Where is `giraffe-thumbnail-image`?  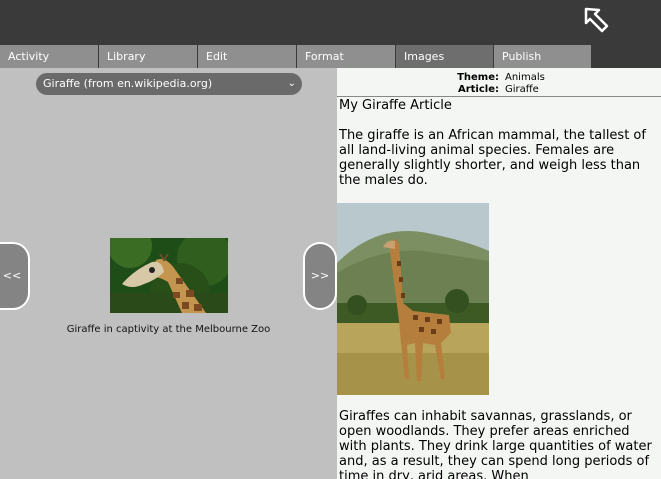 giraffe-thumbnail-image is located at coordinates (169, 275).